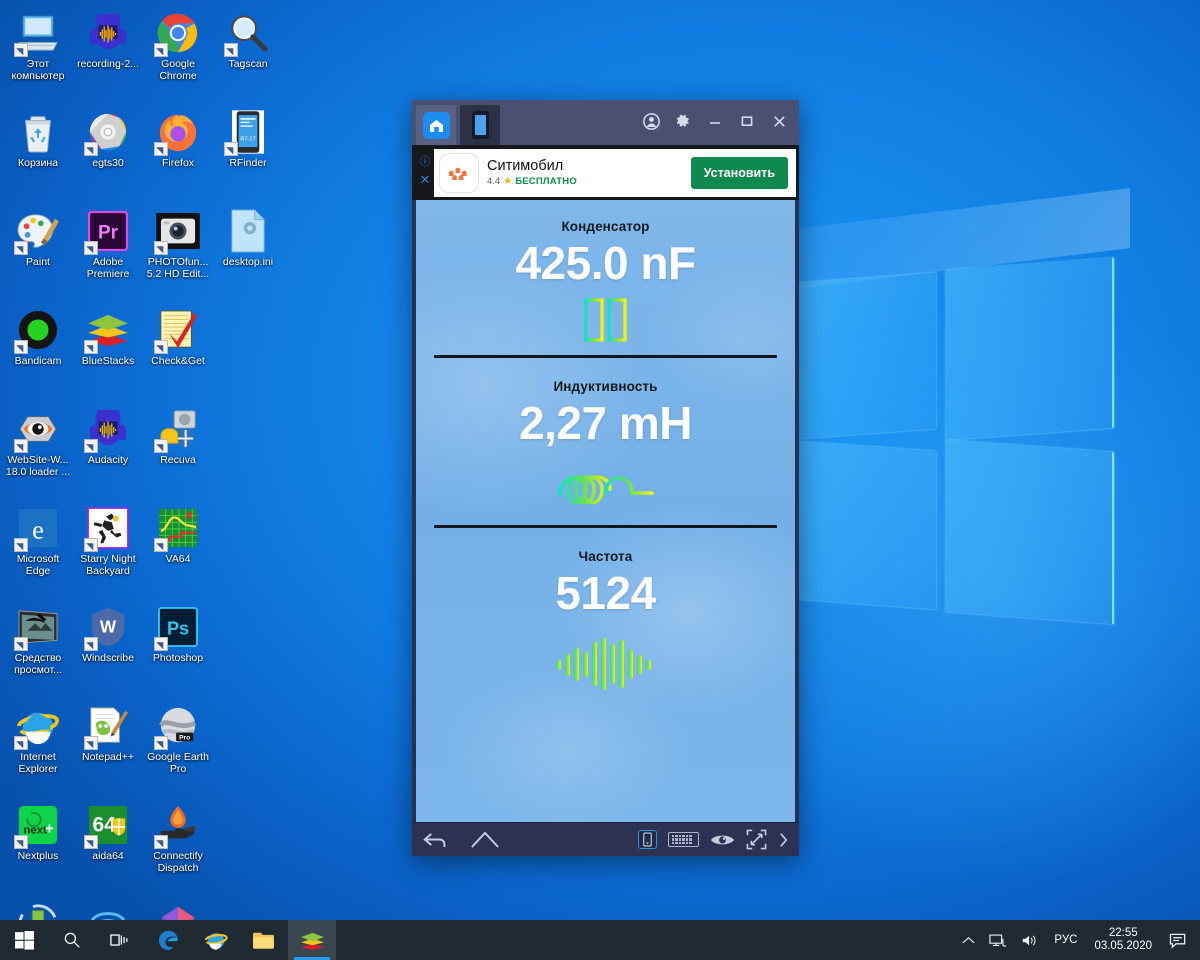  I want to click on desktop-icon-google-earth-pro: Pro Google Earth Pro, so click(178, 746).